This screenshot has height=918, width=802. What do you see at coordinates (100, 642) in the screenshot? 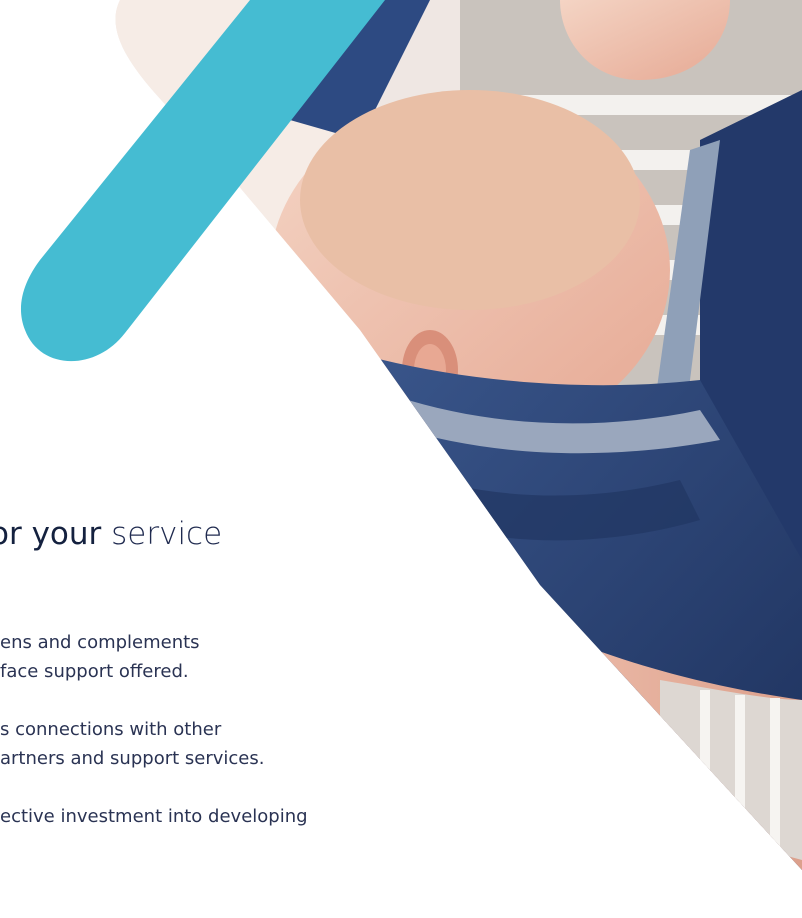
I see `list-item-line: ens and complements` at bounding box center [100, 642].